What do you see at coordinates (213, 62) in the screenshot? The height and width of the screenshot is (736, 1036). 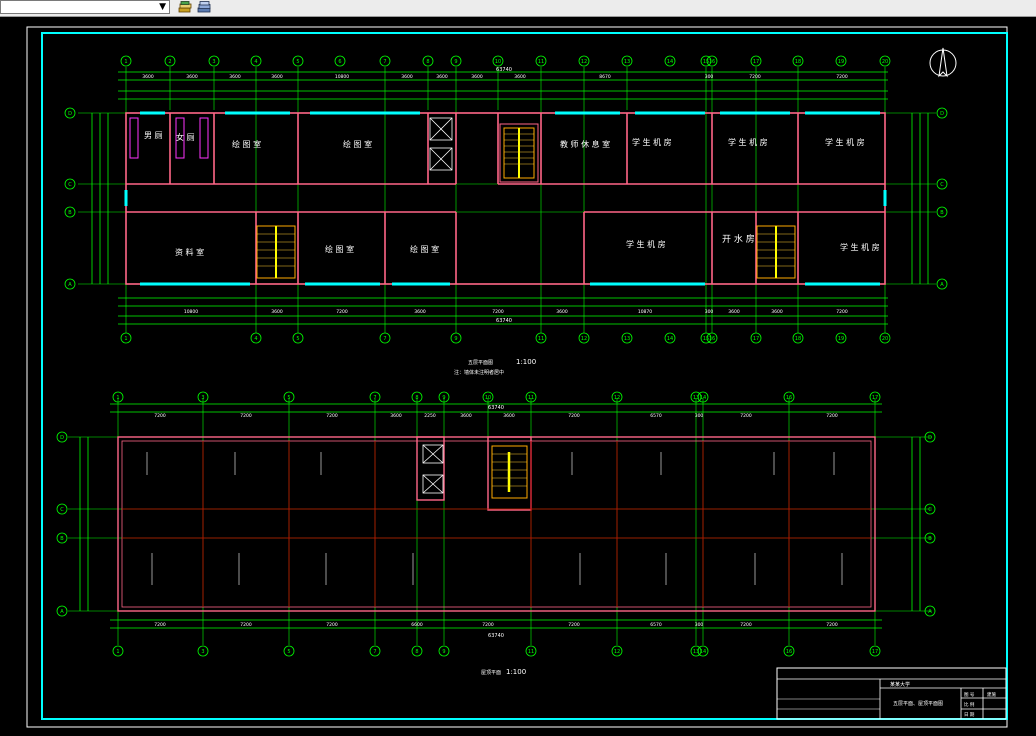 I see `plan1-top-axis-label: 3` at bounding box center [213, 62].